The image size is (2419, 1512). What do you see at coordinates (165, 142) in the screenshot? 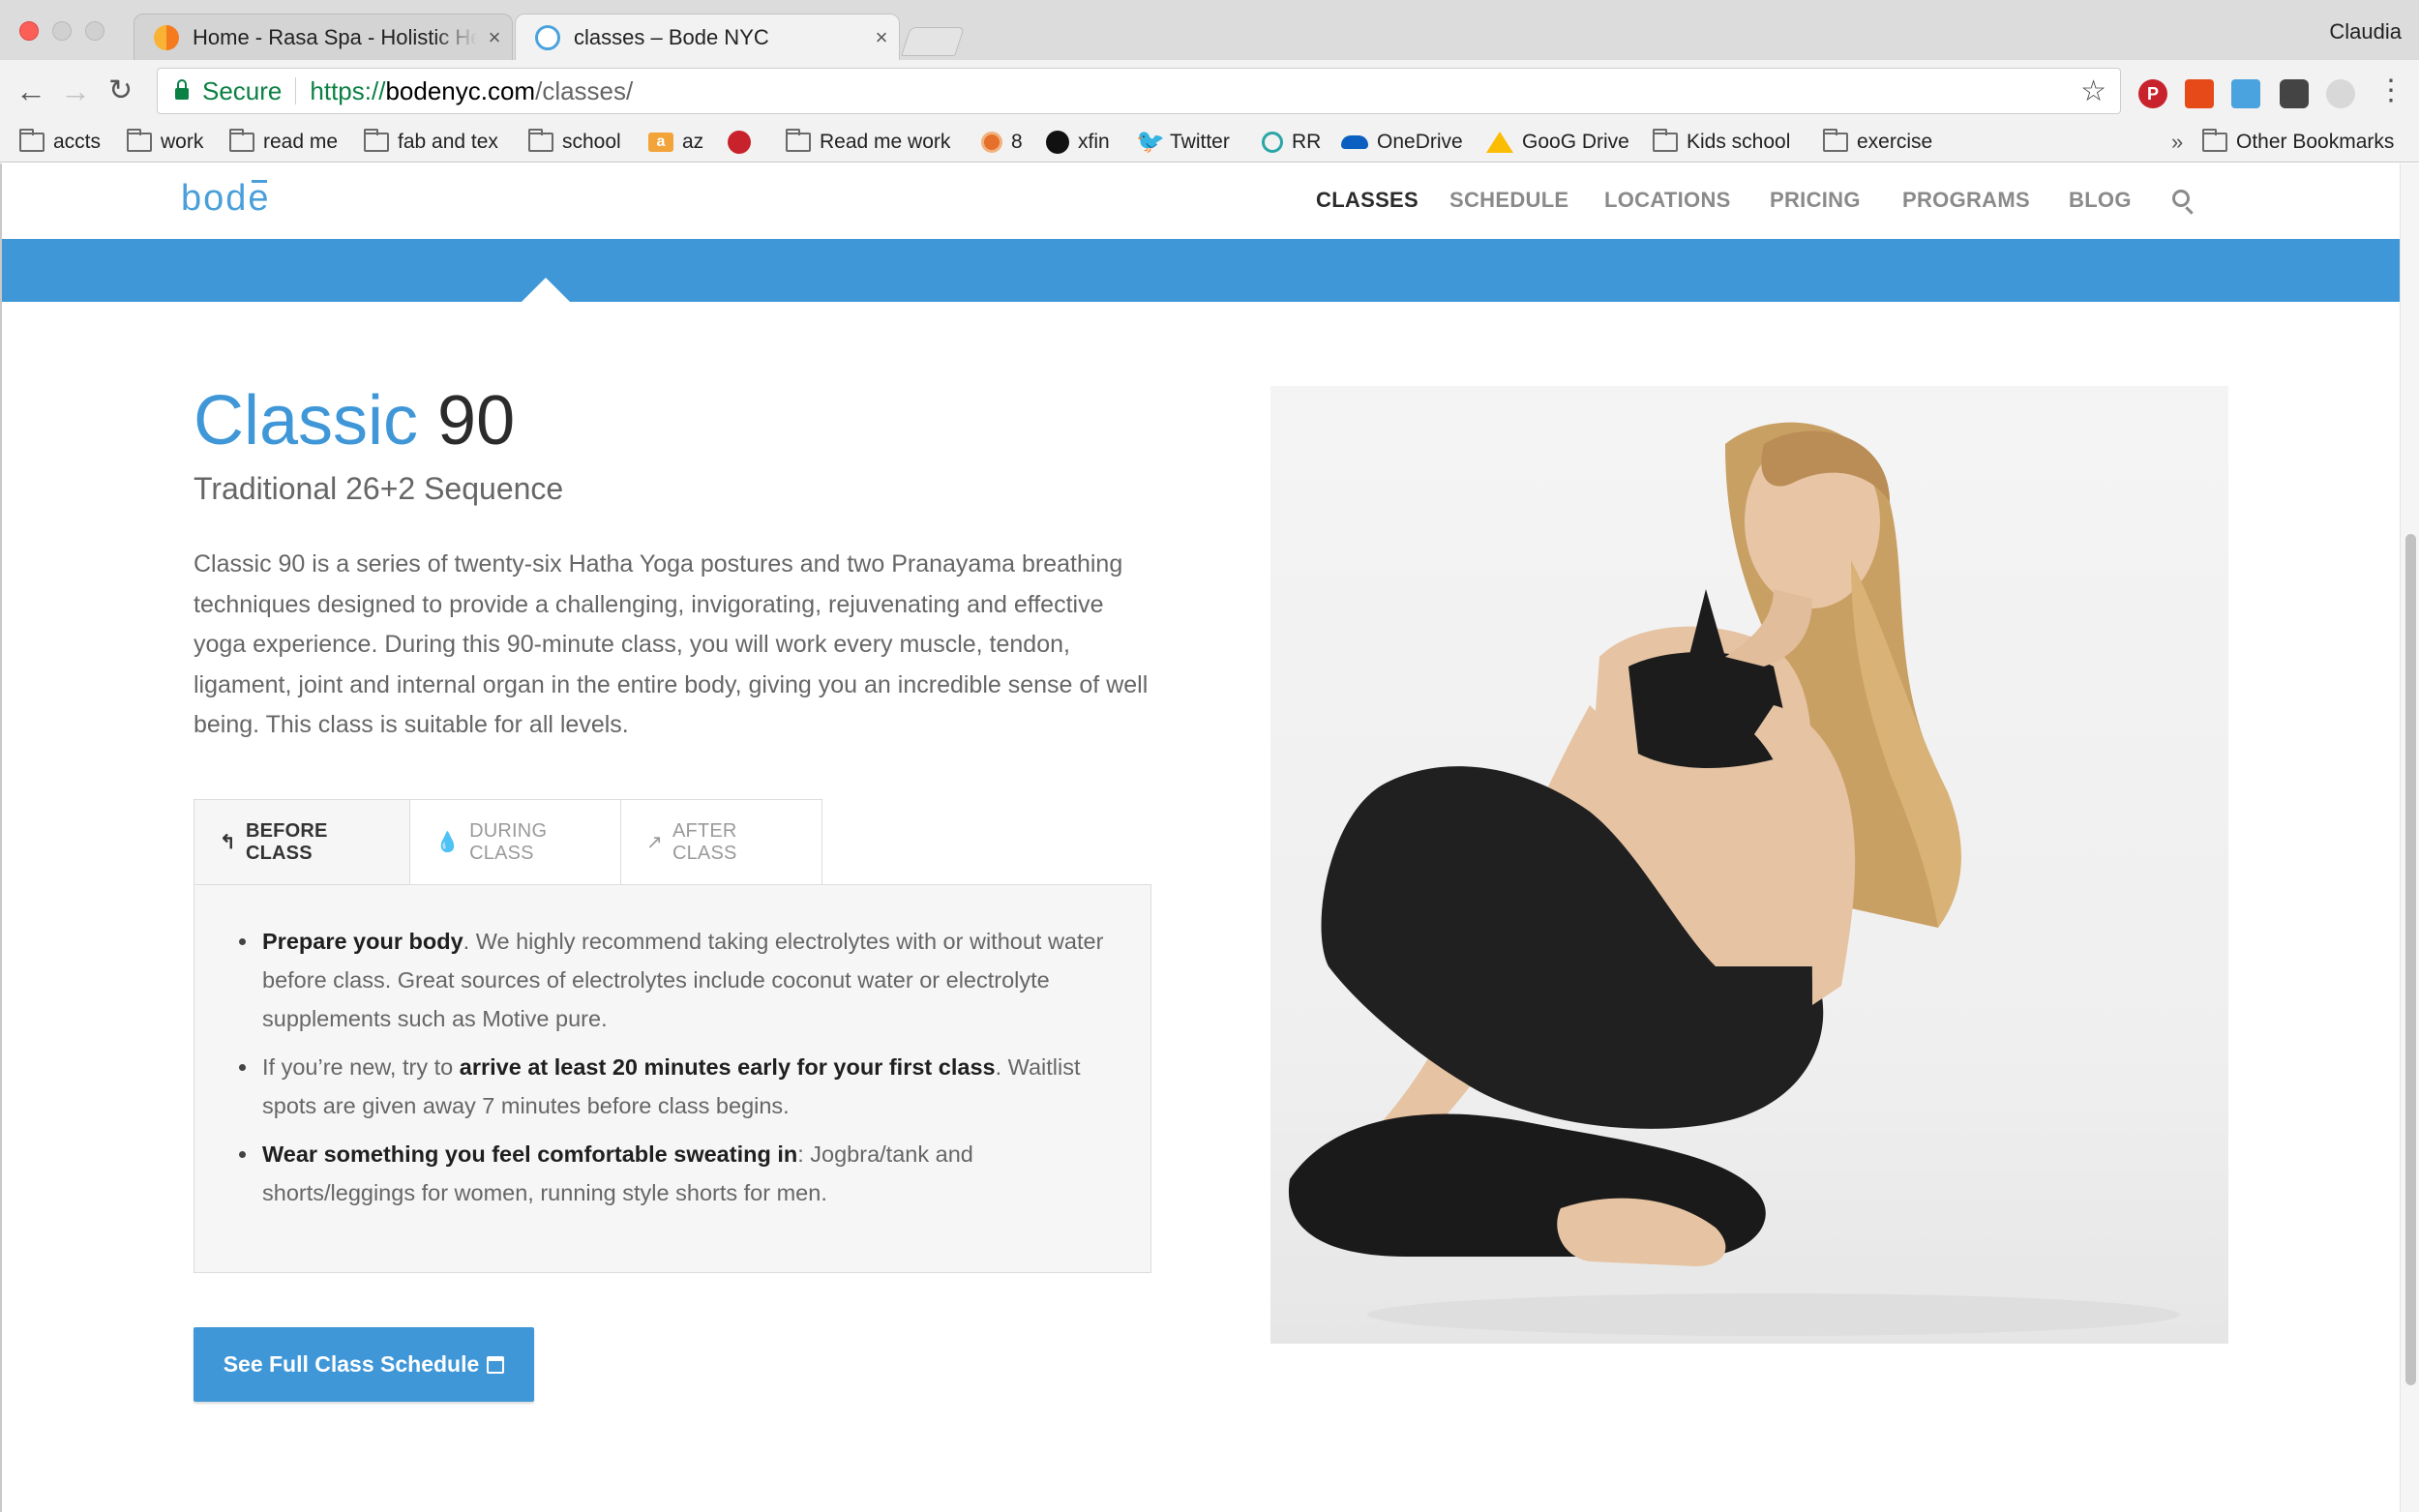
I see `bookmark-item: work` at bounding box center [165, 142].